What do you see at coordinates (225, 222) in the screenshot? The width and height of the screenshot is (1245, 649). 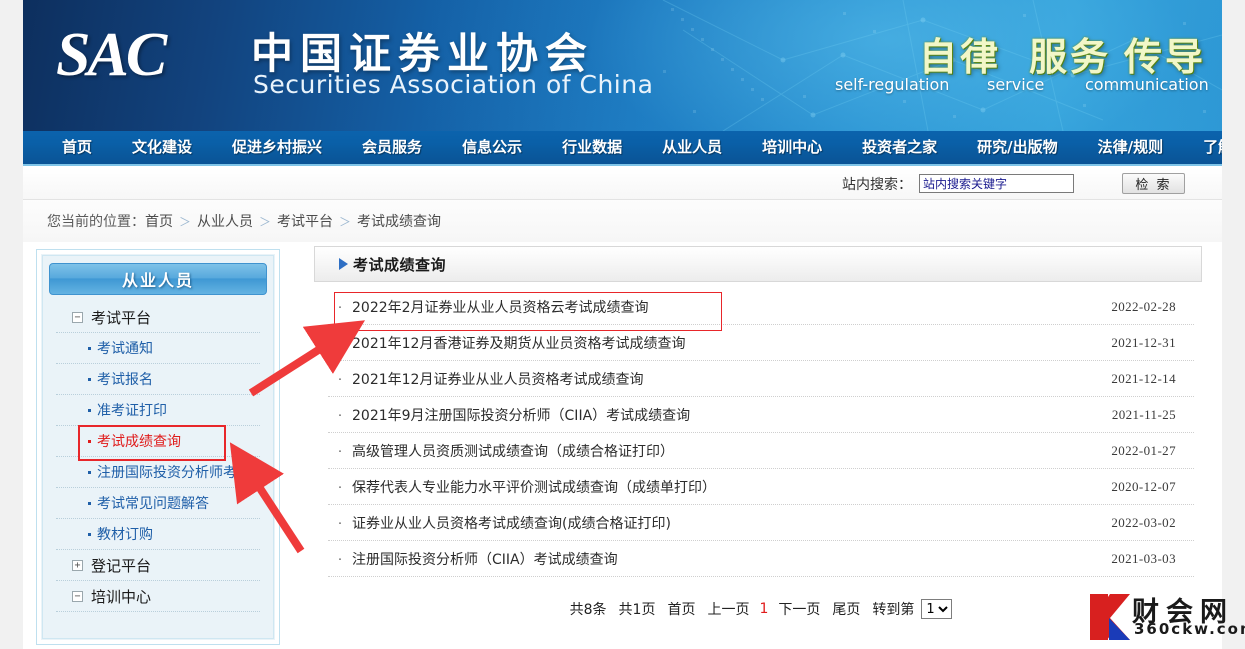 I see `breadcrumb-item-1: 从业人员` at bounding box center [225, 222].